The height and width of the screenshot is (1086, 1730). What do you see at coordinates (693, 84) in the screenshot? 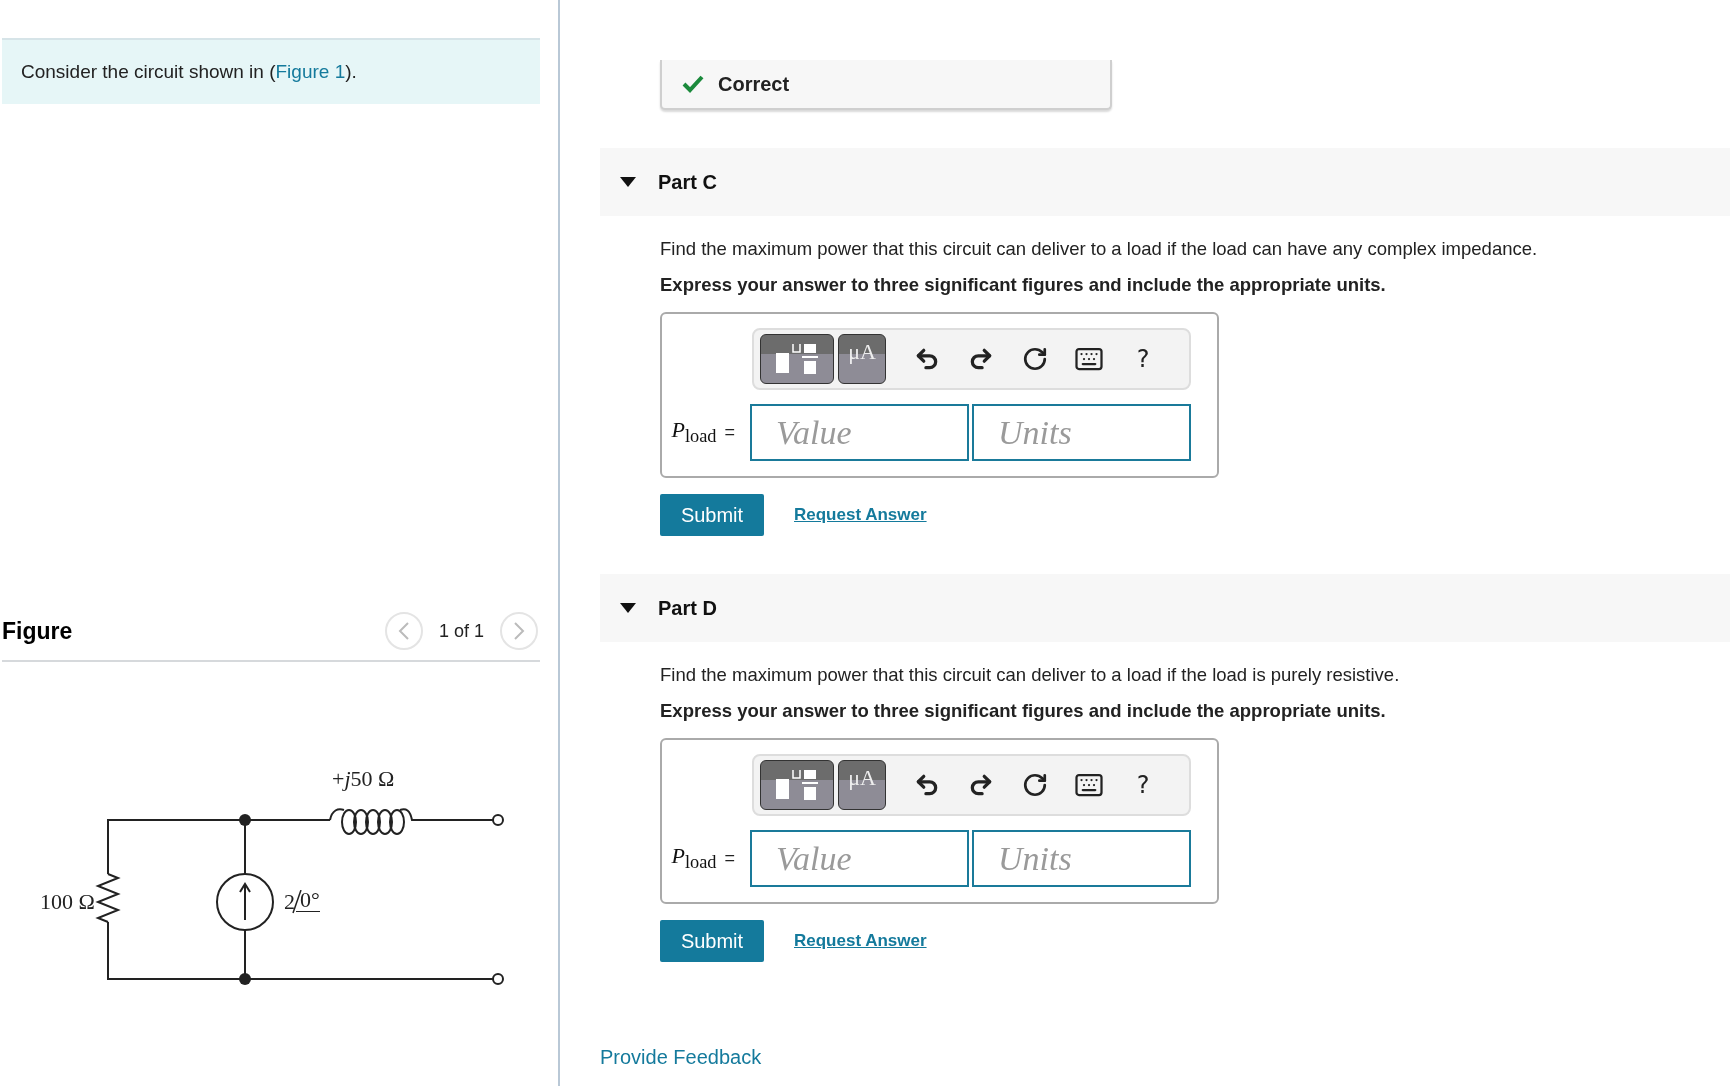
I see `check-icon` at bounding box center [693, 84].